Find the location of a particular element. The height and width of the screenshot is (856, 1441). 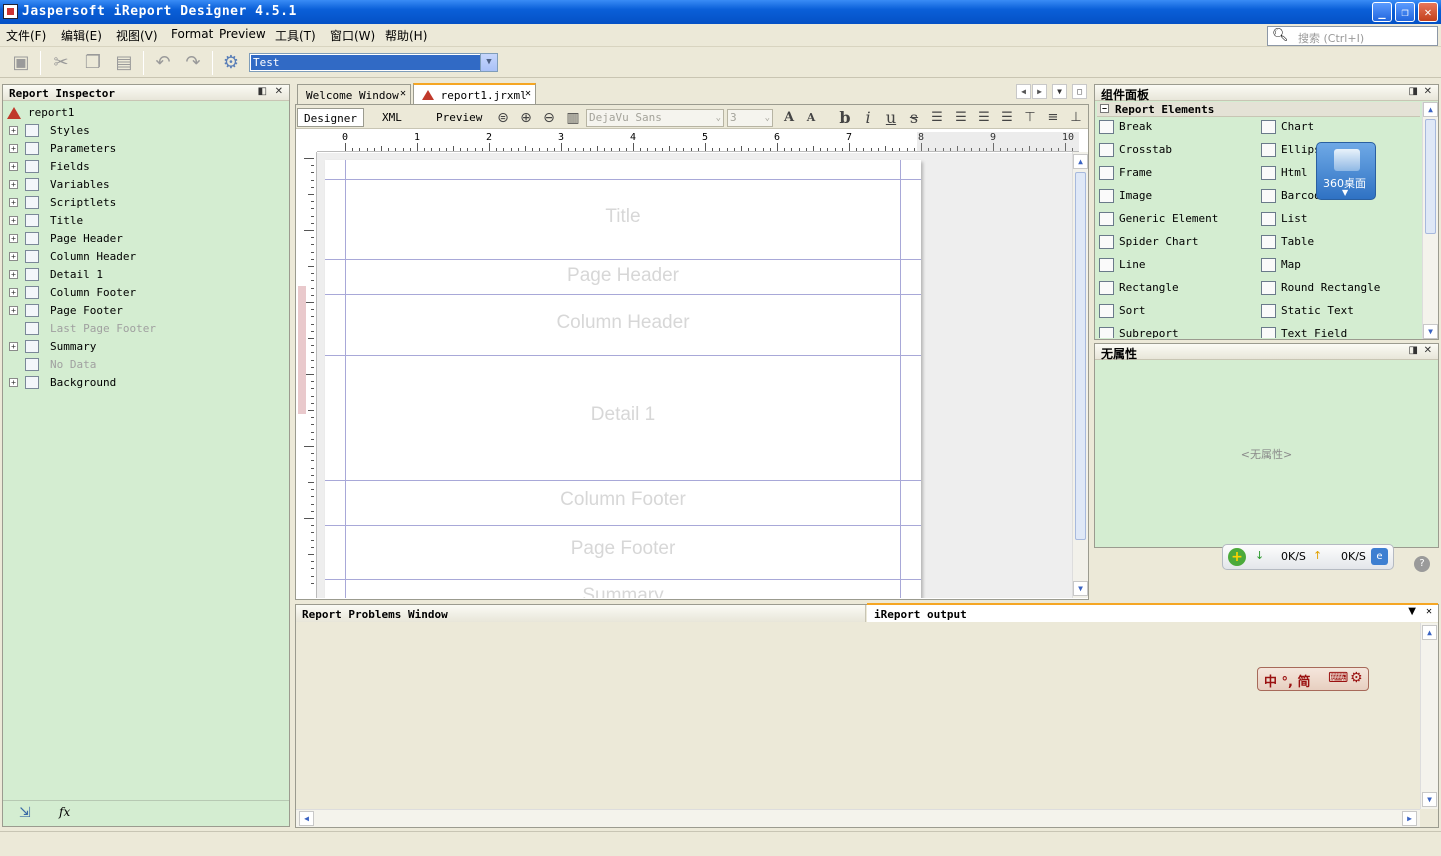

band-page-header: Page Header is located at coordinates (623, 277).